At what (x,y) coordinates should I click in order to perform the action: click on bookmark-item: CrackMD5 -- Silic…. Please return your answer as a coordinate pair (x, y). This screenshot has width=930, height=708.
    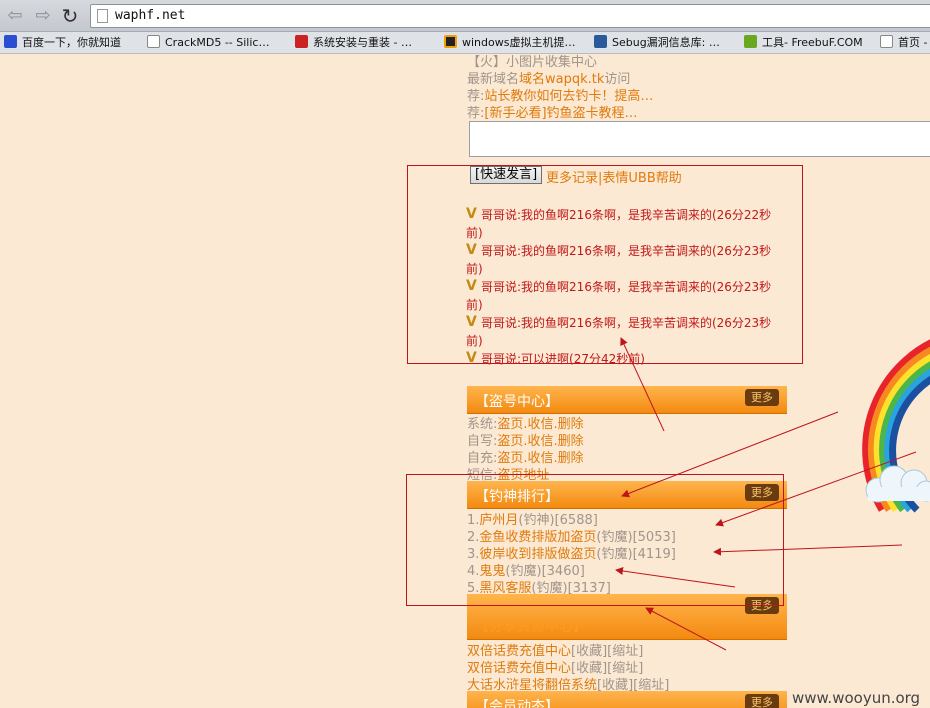
    Looking at the image, I should click on (208, 43).